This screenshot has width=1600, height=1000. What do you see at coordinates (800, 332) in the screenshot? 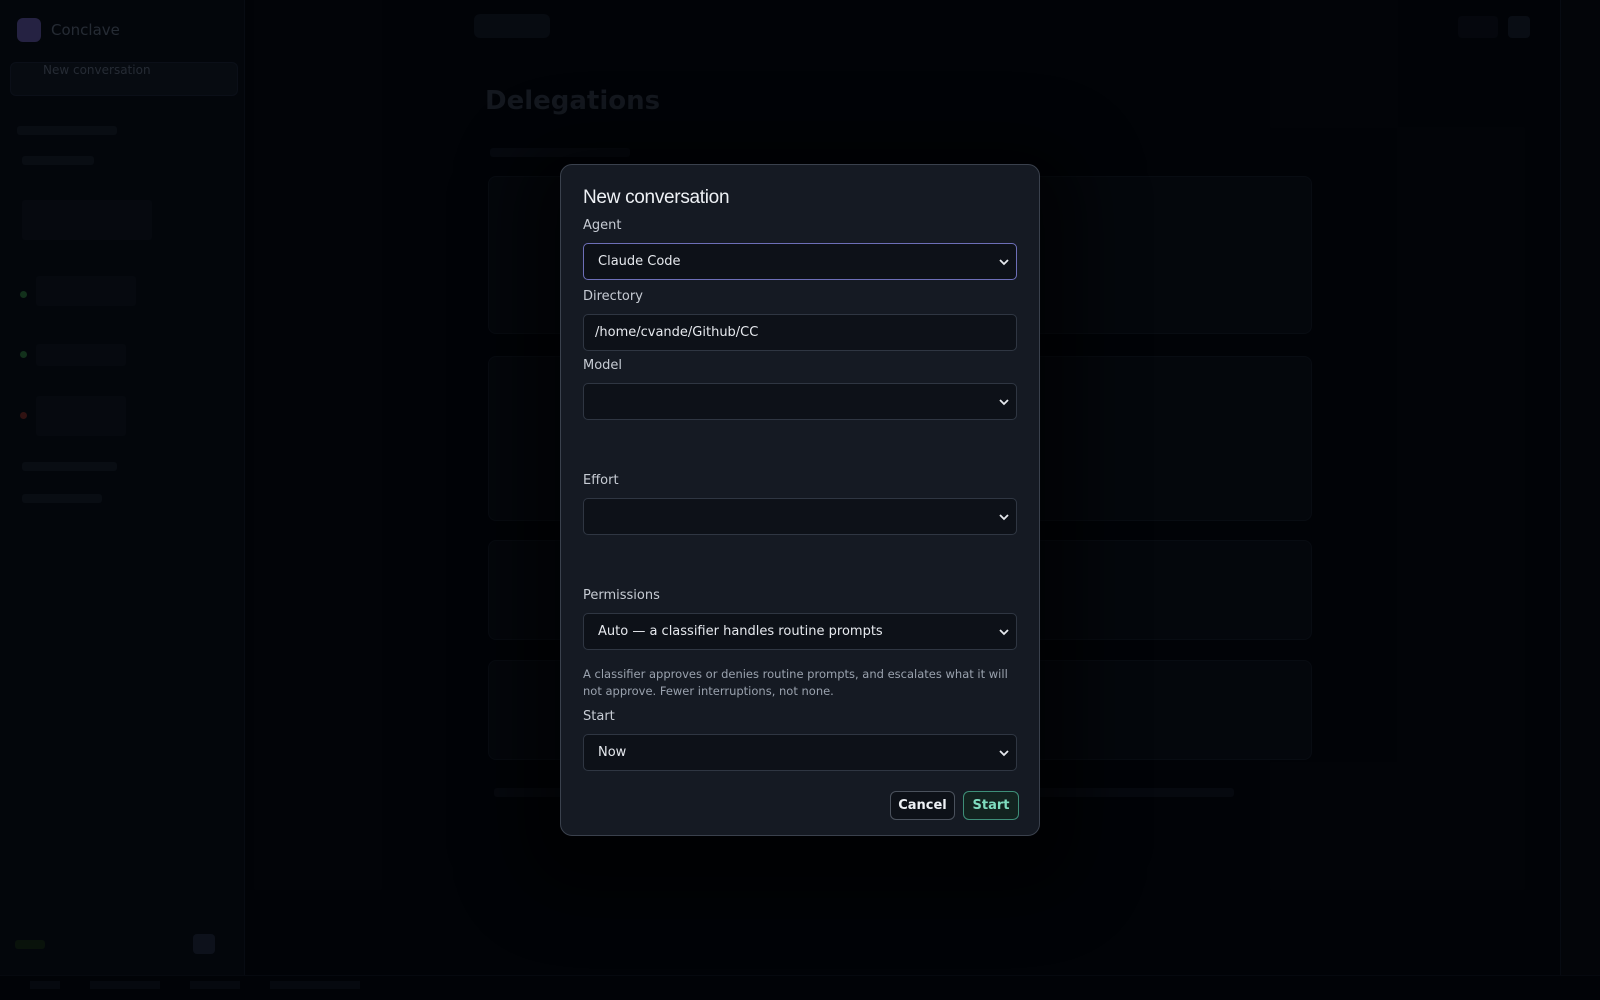
I see `directory-input: /home/cvande/Github/CC` at bounding box center [800, 332].